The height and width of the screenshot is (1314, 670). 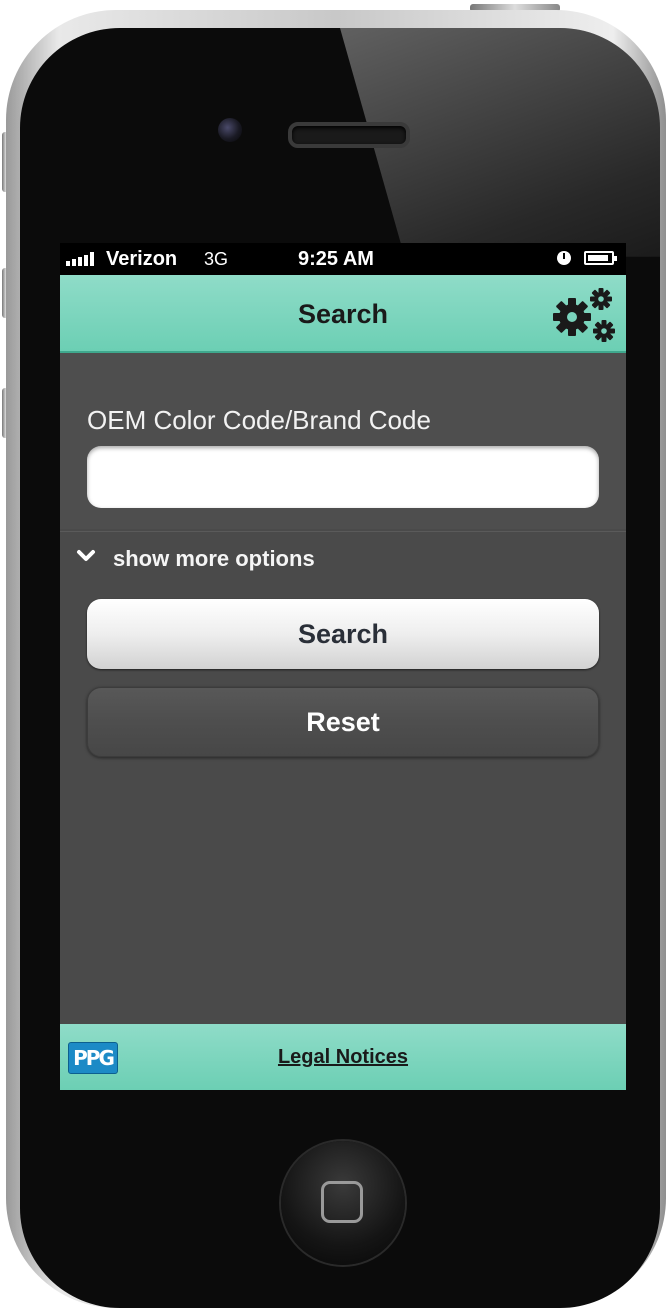 What do you see at coordinates (343, 722) in the screenshot?
I see `reset-button: Reset` at bounding box center [343, 722].